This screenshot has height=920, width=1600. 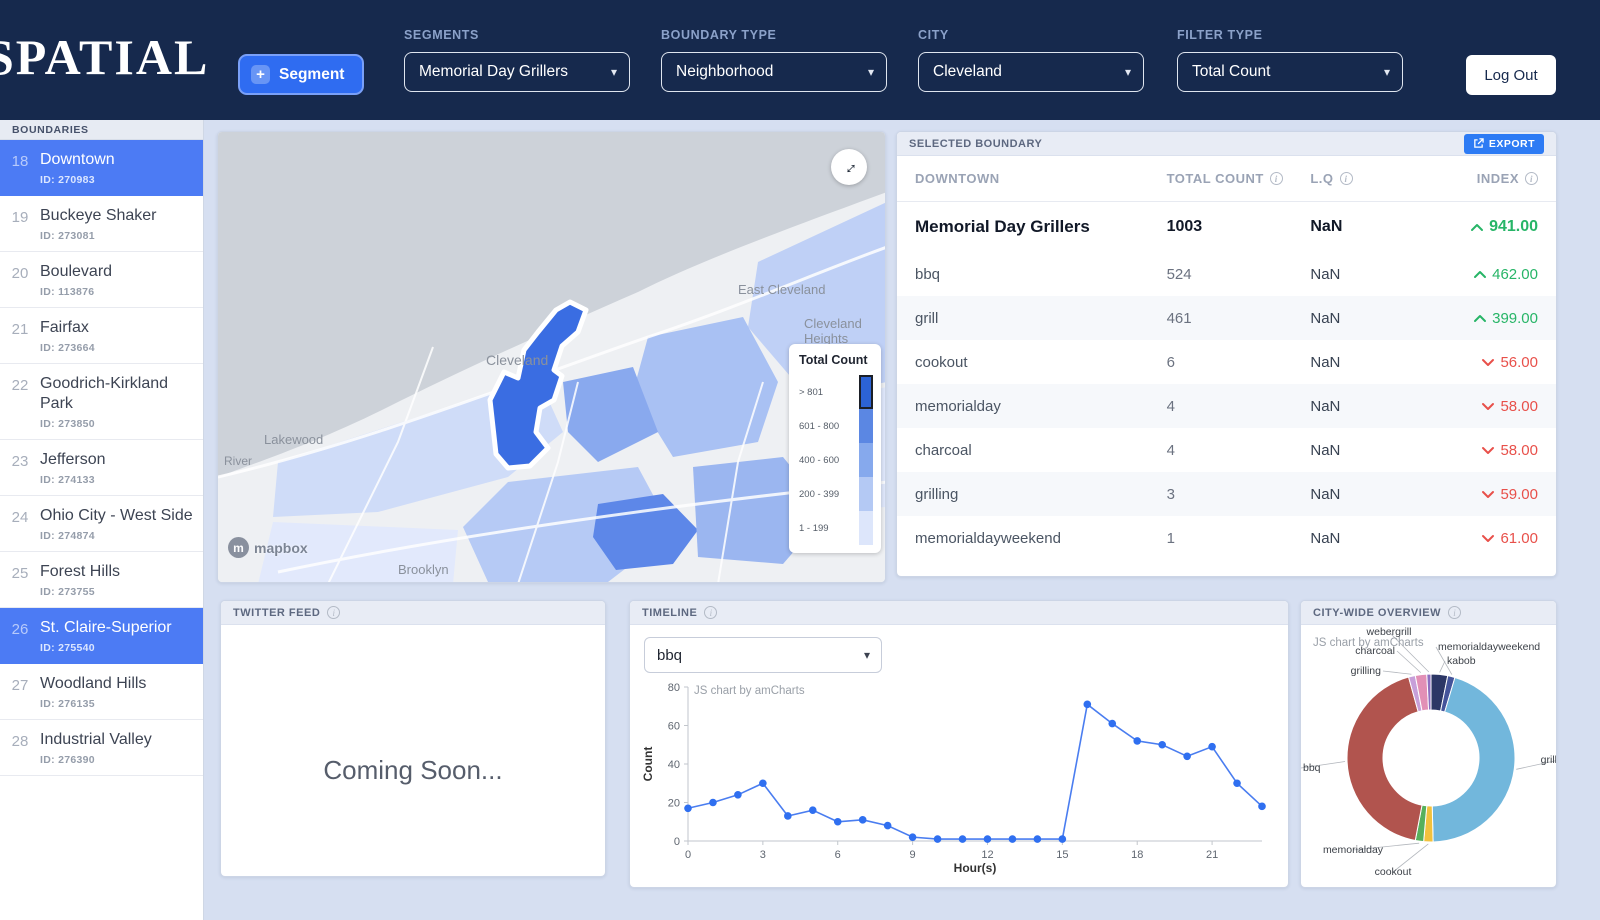 I want to click on term-cell: grill, so click(x=927, y=318).